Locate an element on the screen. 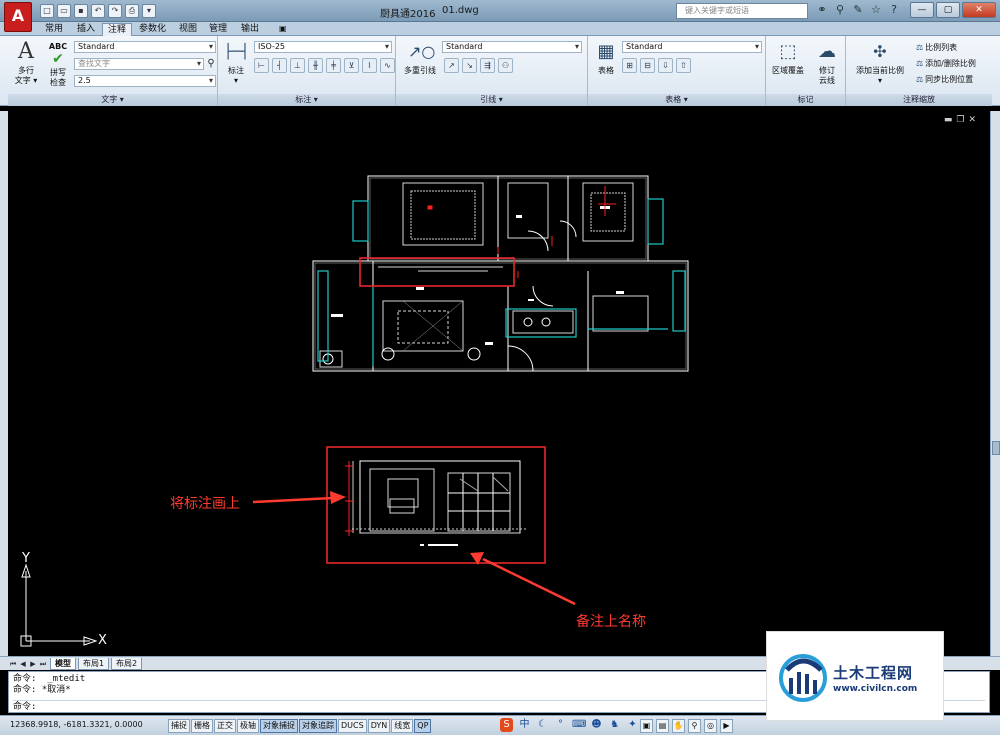  toggle-quick-properties: QP is located at coordinates (423, 726).